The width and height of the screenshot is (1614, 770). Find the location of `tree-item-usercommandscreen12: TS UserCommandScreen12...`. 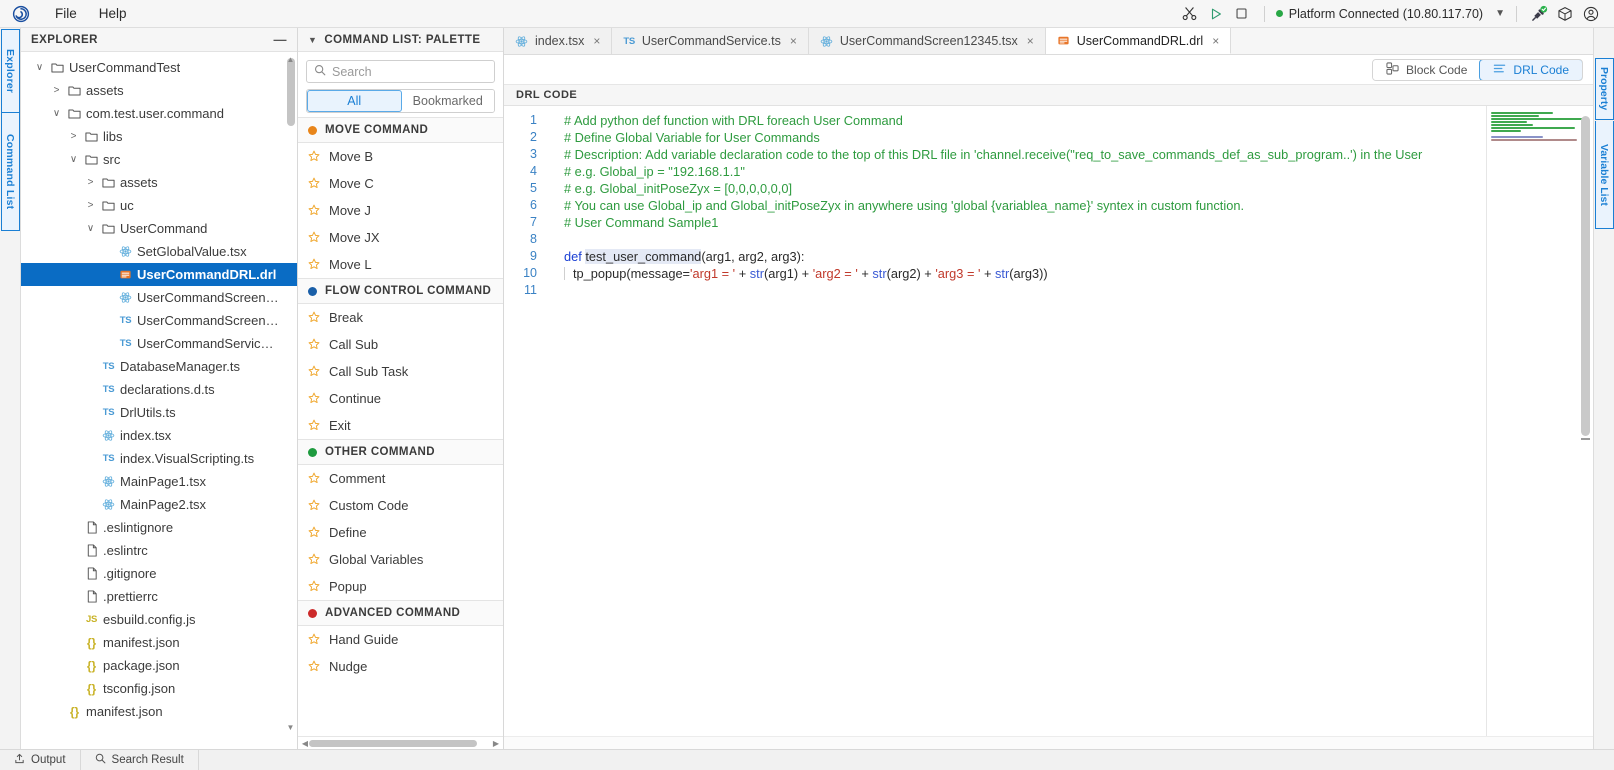

tree-item-usercommandscreen12: TS UserCommandScreen12... is located at coordinates (159, 320).